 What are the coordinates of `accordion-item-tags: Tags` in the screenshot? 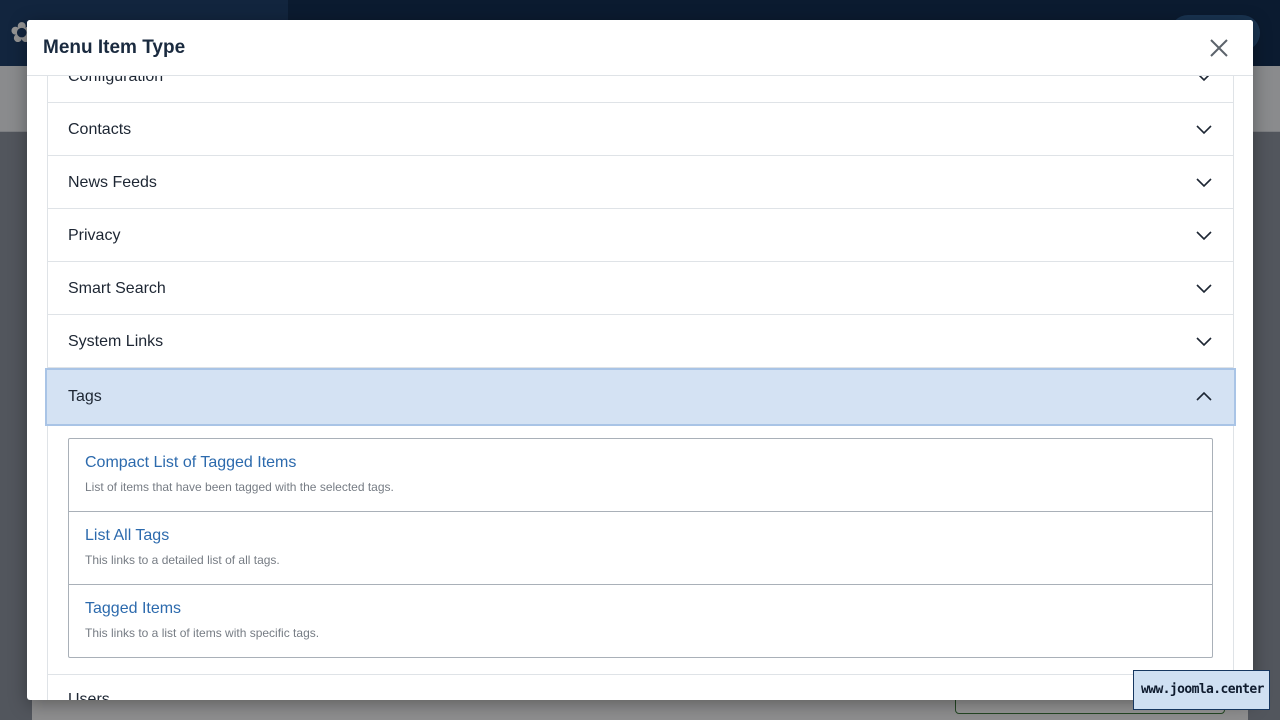 It's located at (640, 397).